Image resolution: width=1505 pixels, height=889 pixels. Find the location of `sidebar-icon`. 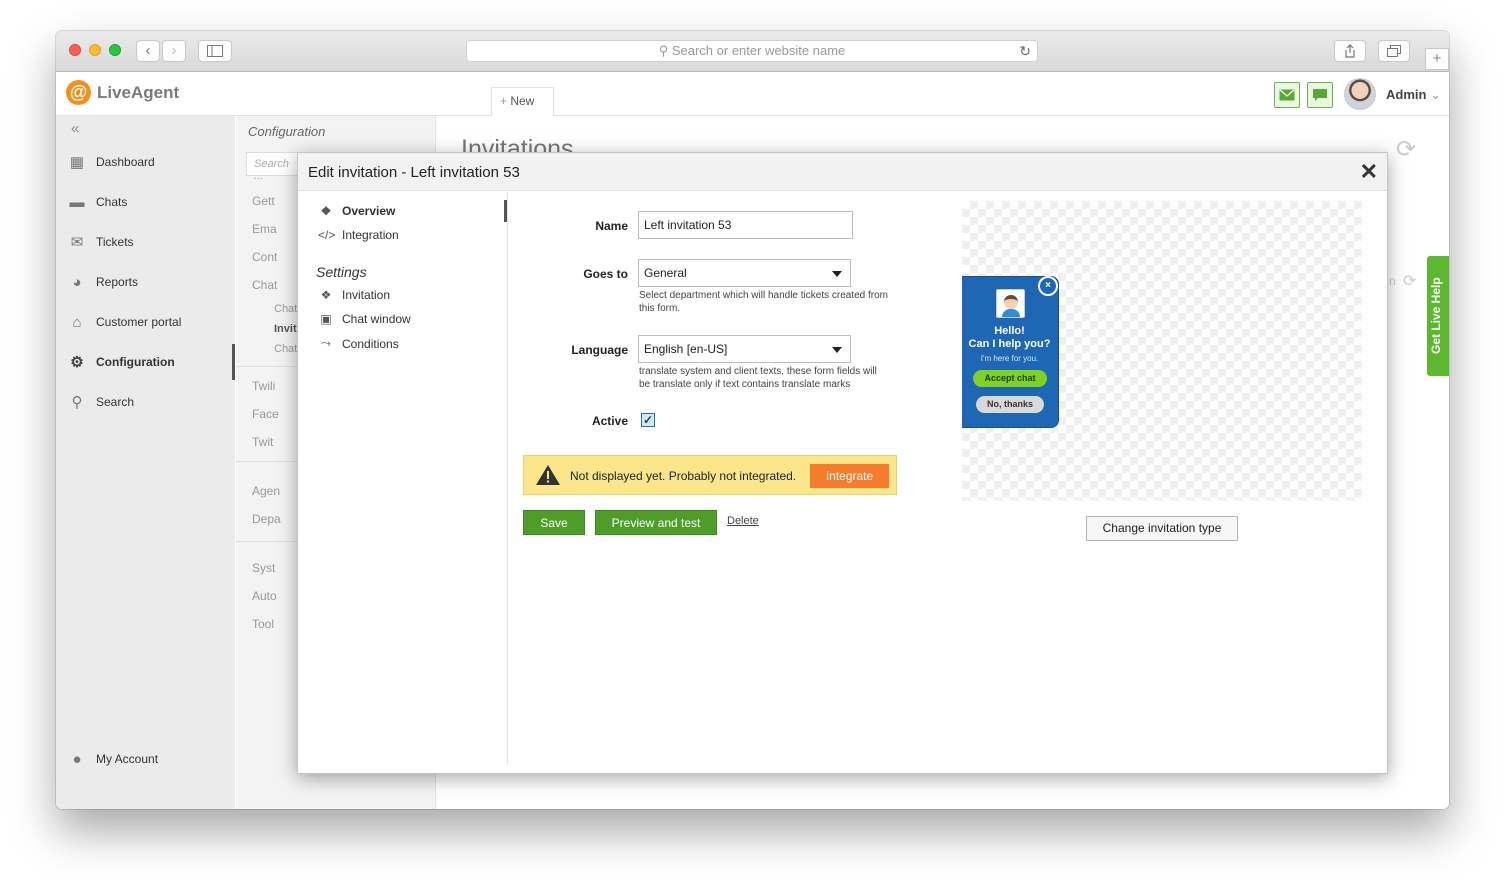

sidebar-icon is located at coordinates (215, 51).